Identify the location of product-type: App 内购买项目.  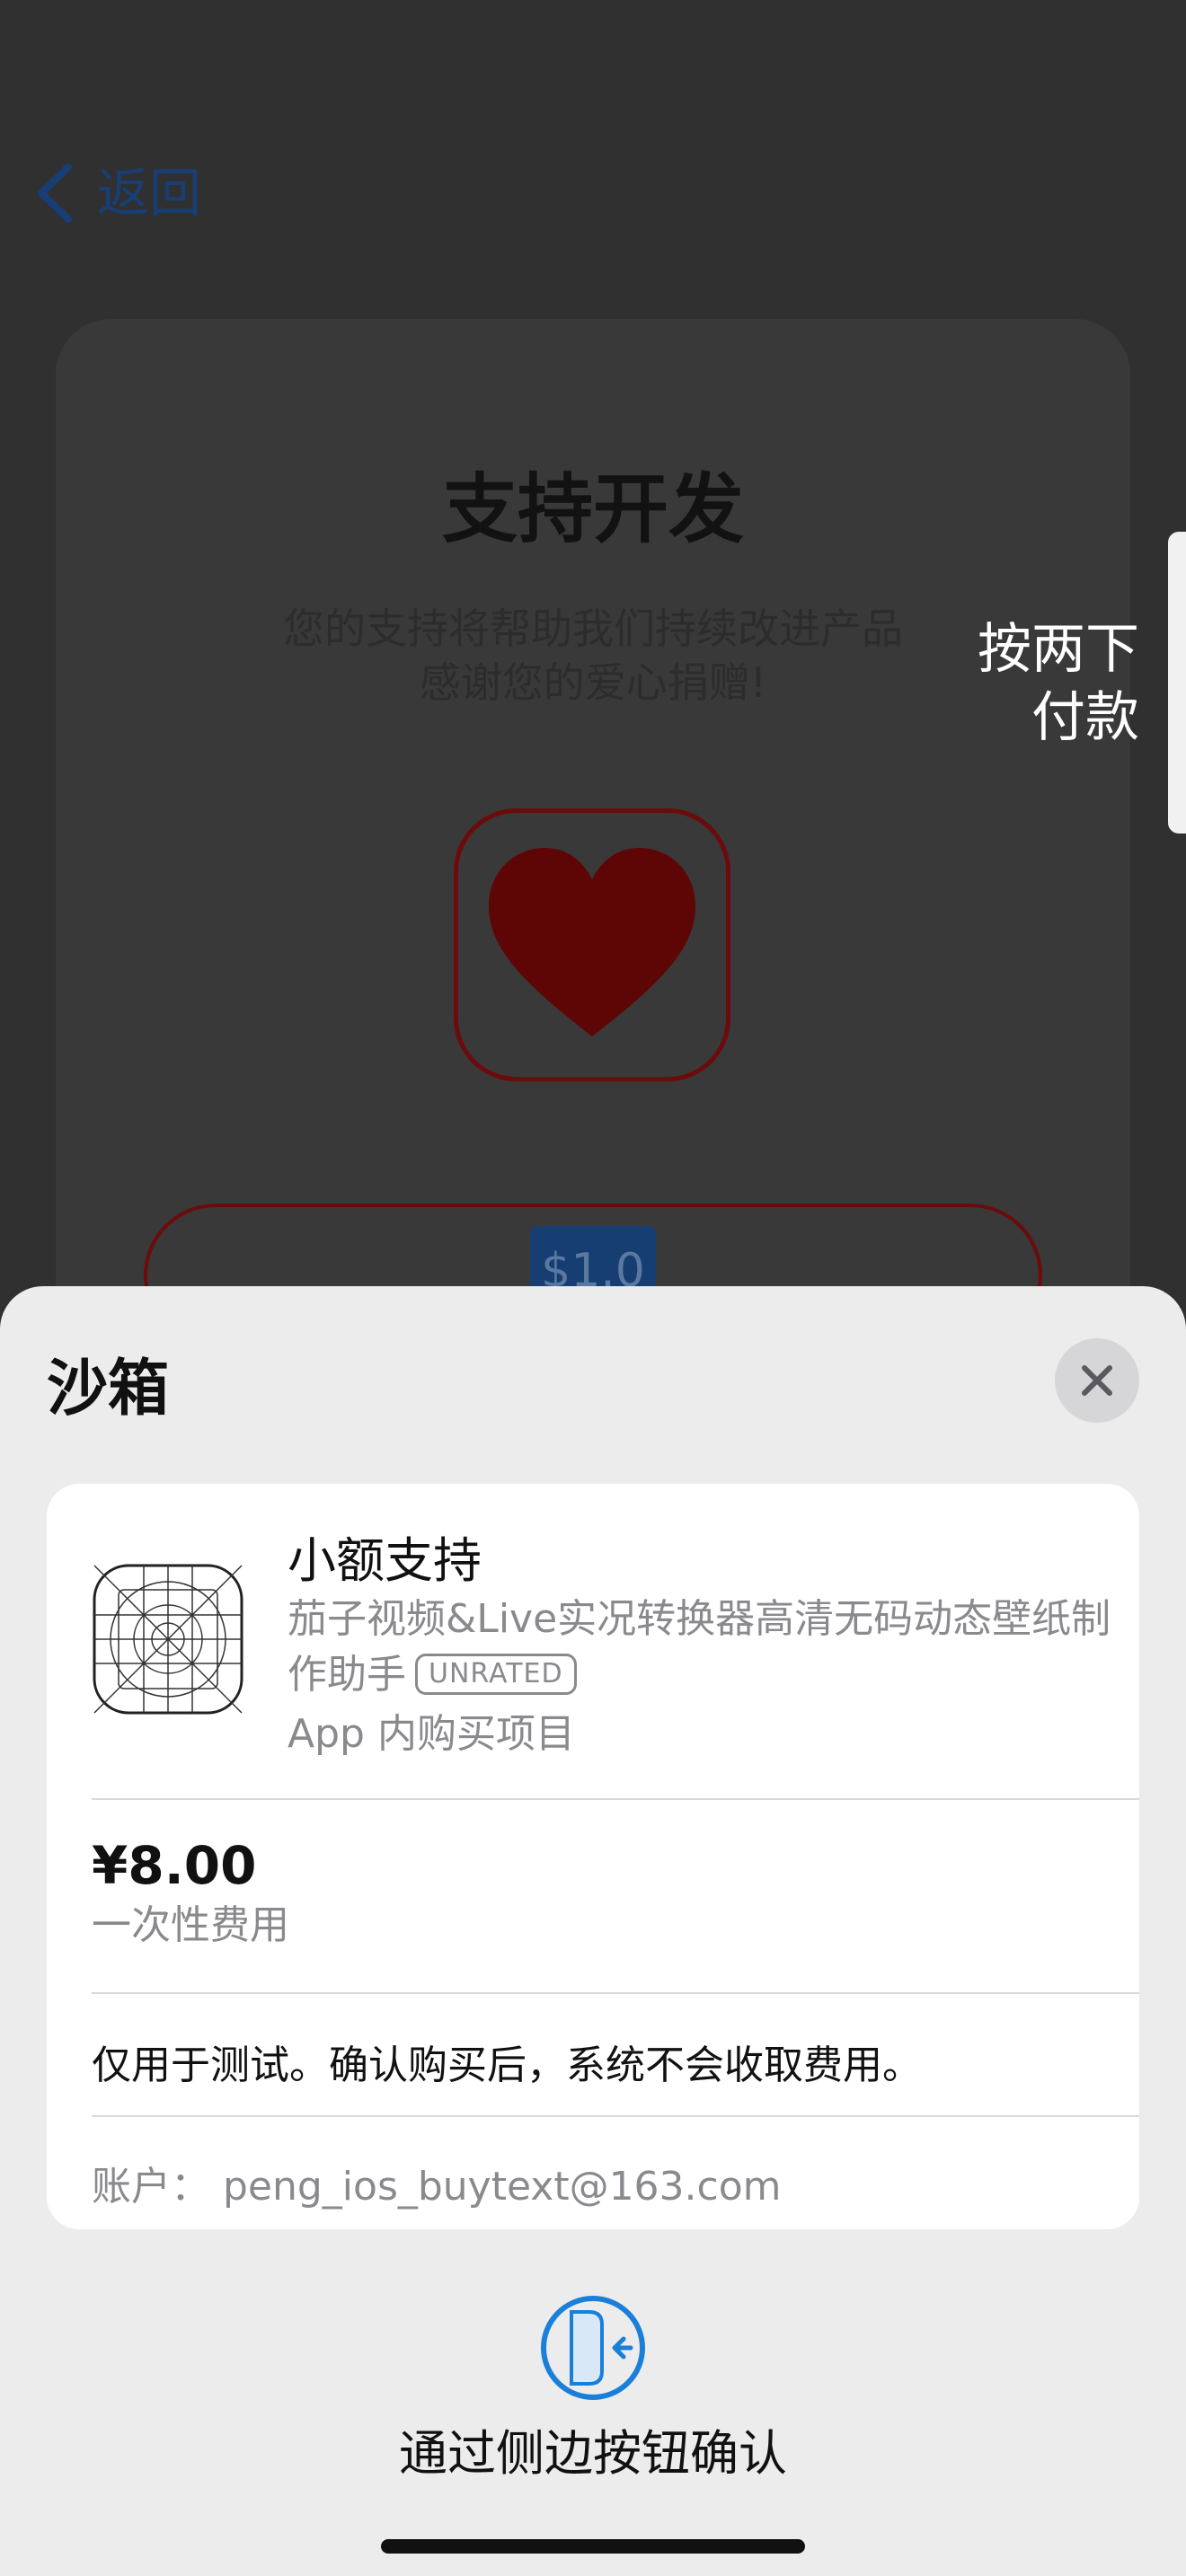
(431, 1734).